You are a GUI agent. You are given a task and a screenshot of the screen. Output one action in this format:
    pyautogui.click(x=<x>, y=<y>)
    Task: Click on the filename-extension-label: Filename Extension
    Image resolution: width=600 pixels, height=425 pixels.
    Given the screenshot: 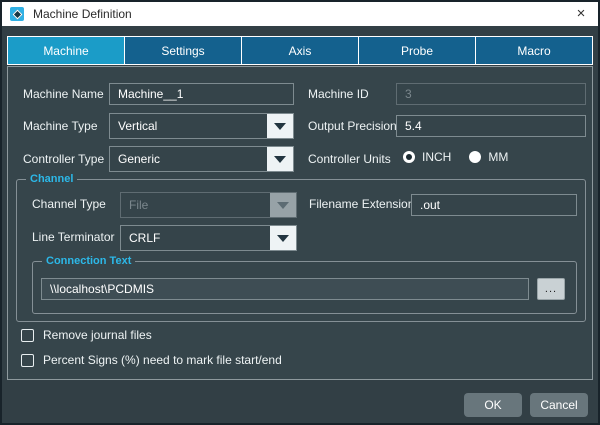 What is the action you would take?
    pyautogui.click(x=362, y=204)
    